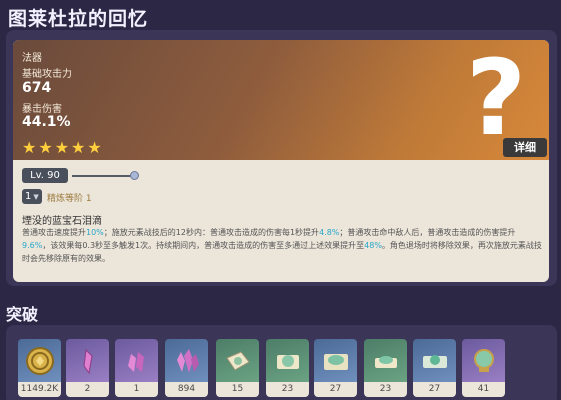 This screenshot has width=561, height=400. Describe the element at coordinates (237, 360) in the screenshot. I see `scroll-piece-icon` at that location.